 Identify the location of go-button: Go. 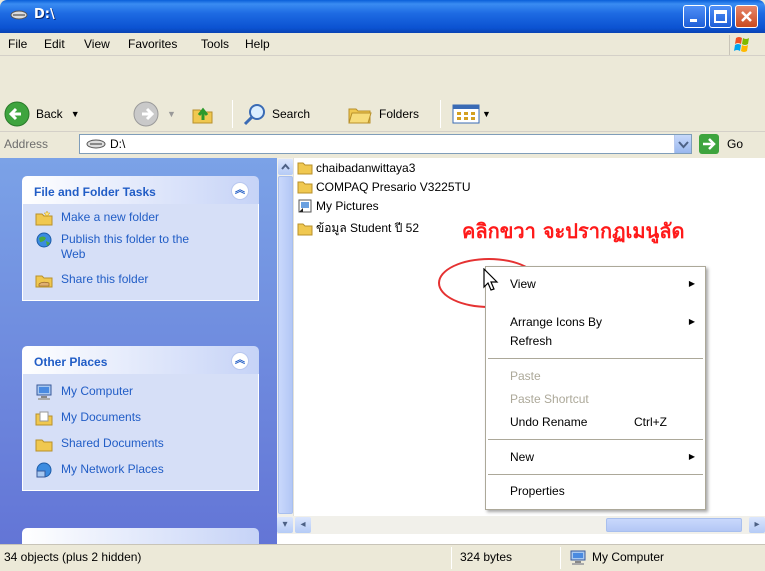
(729, 144).